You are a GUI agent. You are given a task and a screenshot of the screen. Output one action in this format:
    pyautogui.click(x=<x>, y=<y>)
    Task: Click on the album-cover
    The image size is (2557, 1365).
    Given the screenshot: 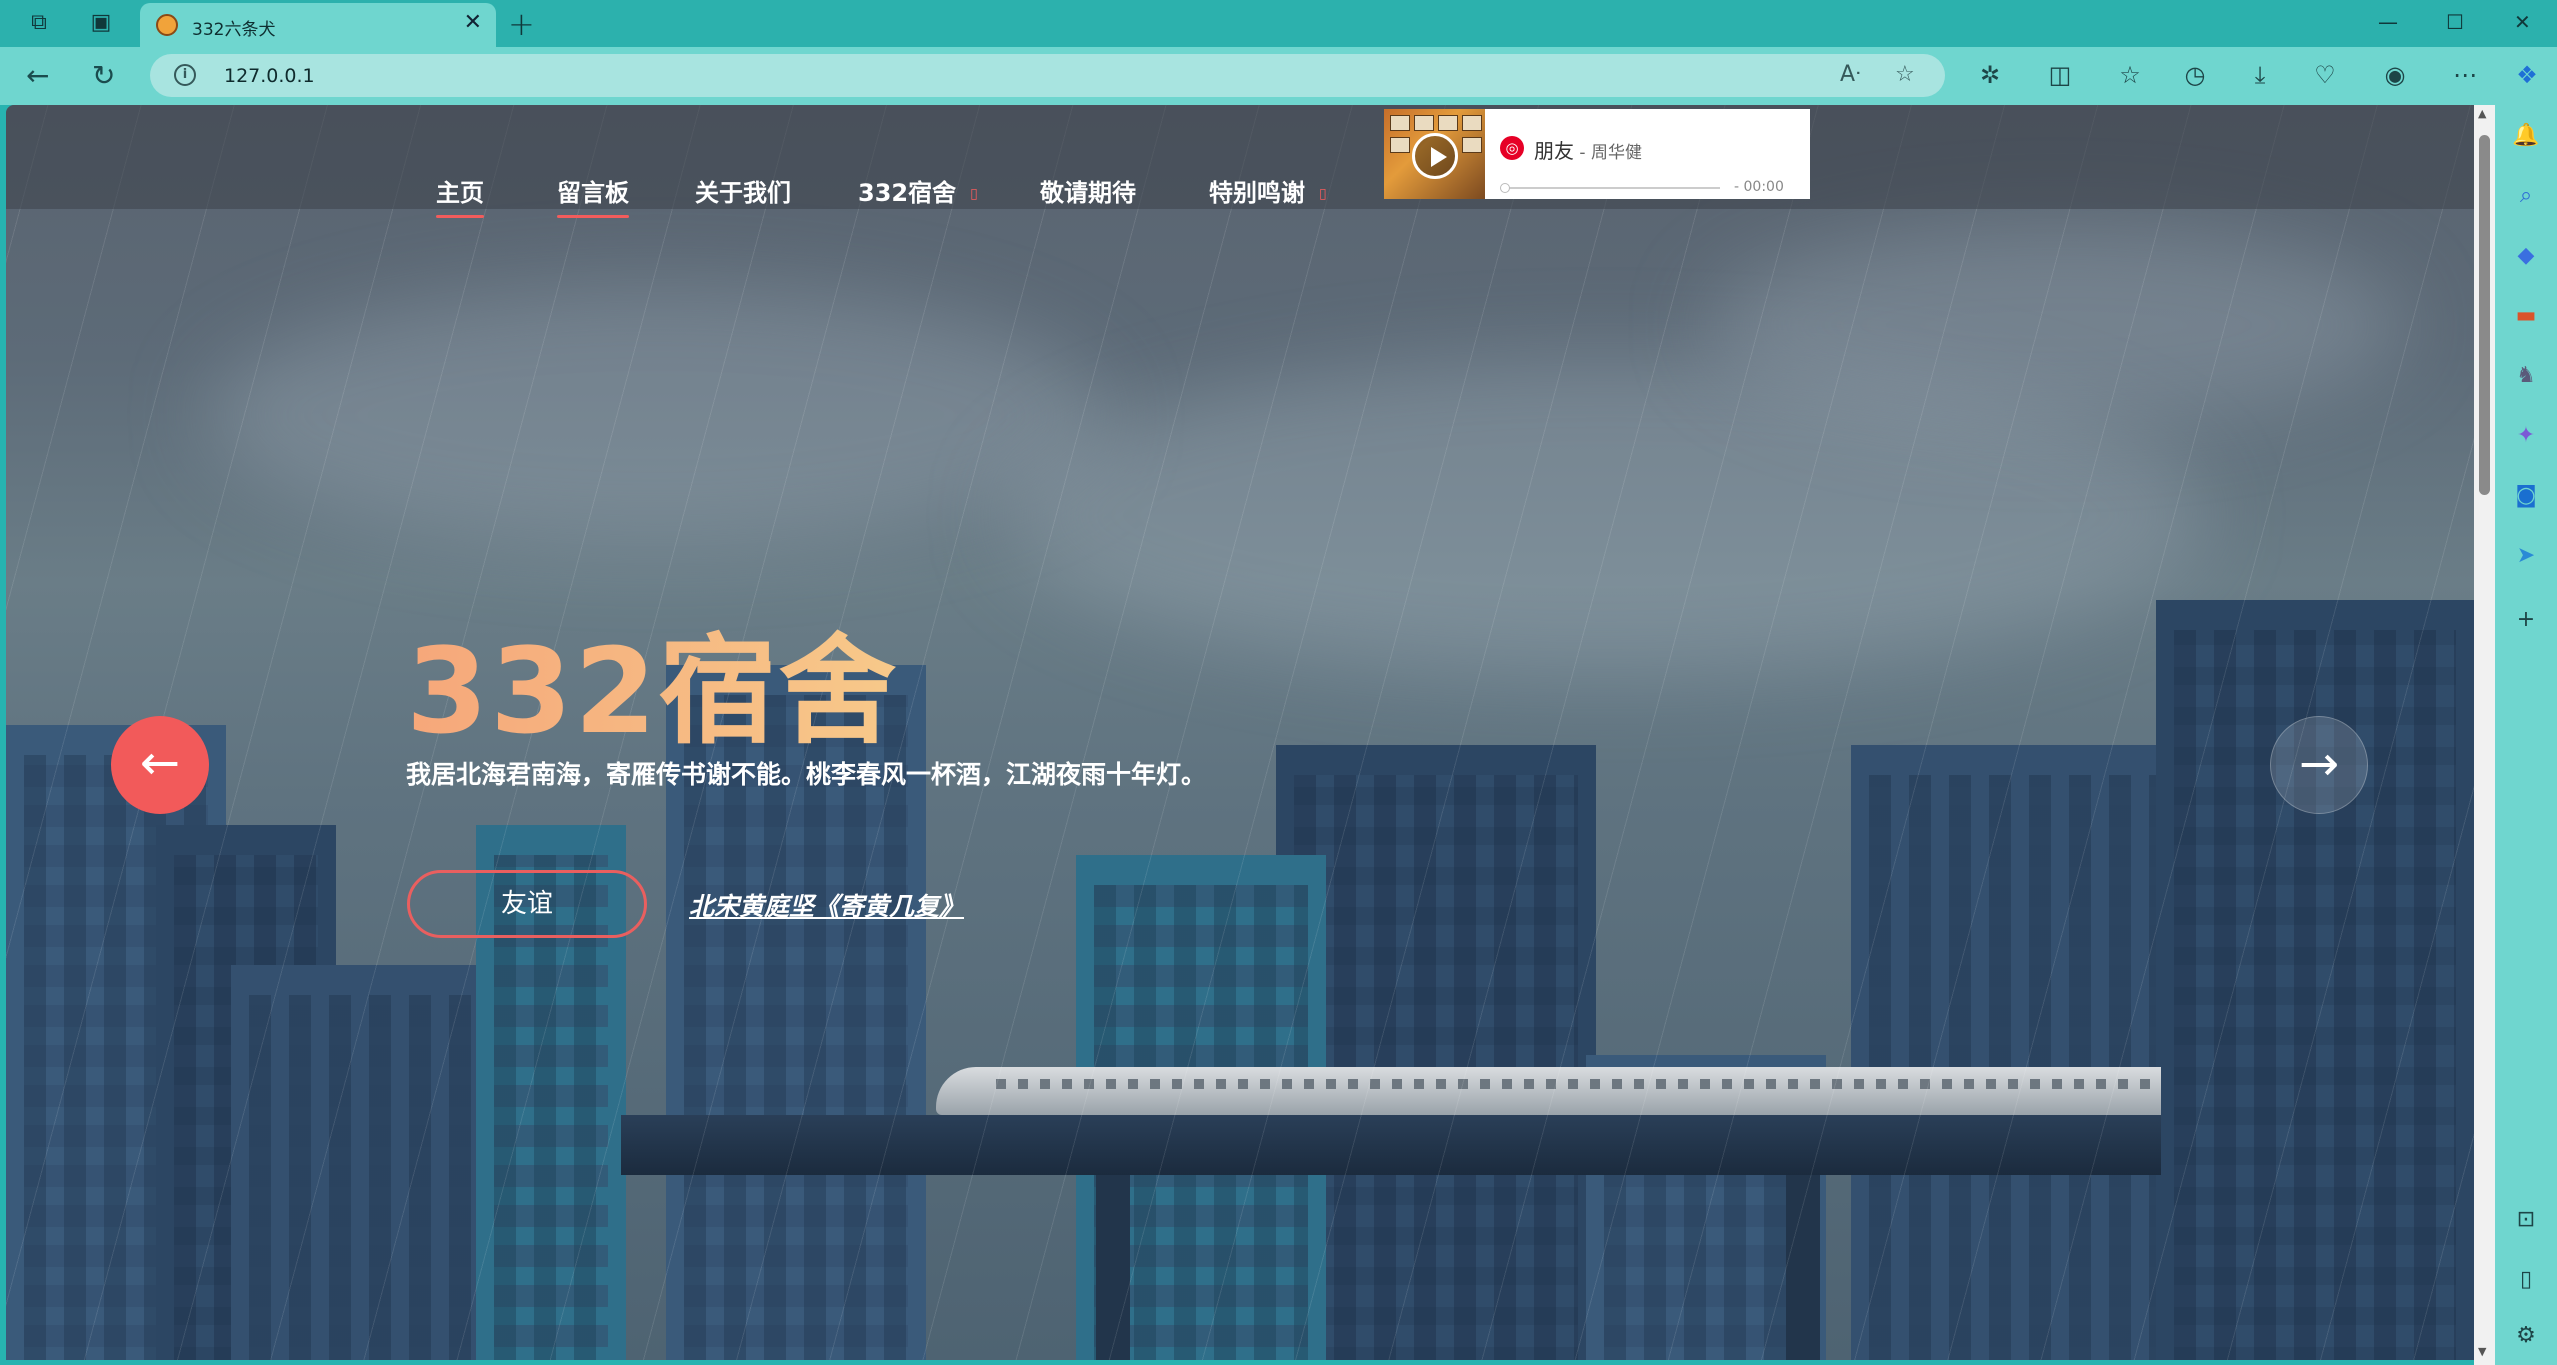 What is the action you would take?
    pyautogui.click(x=1434, y=154)
    